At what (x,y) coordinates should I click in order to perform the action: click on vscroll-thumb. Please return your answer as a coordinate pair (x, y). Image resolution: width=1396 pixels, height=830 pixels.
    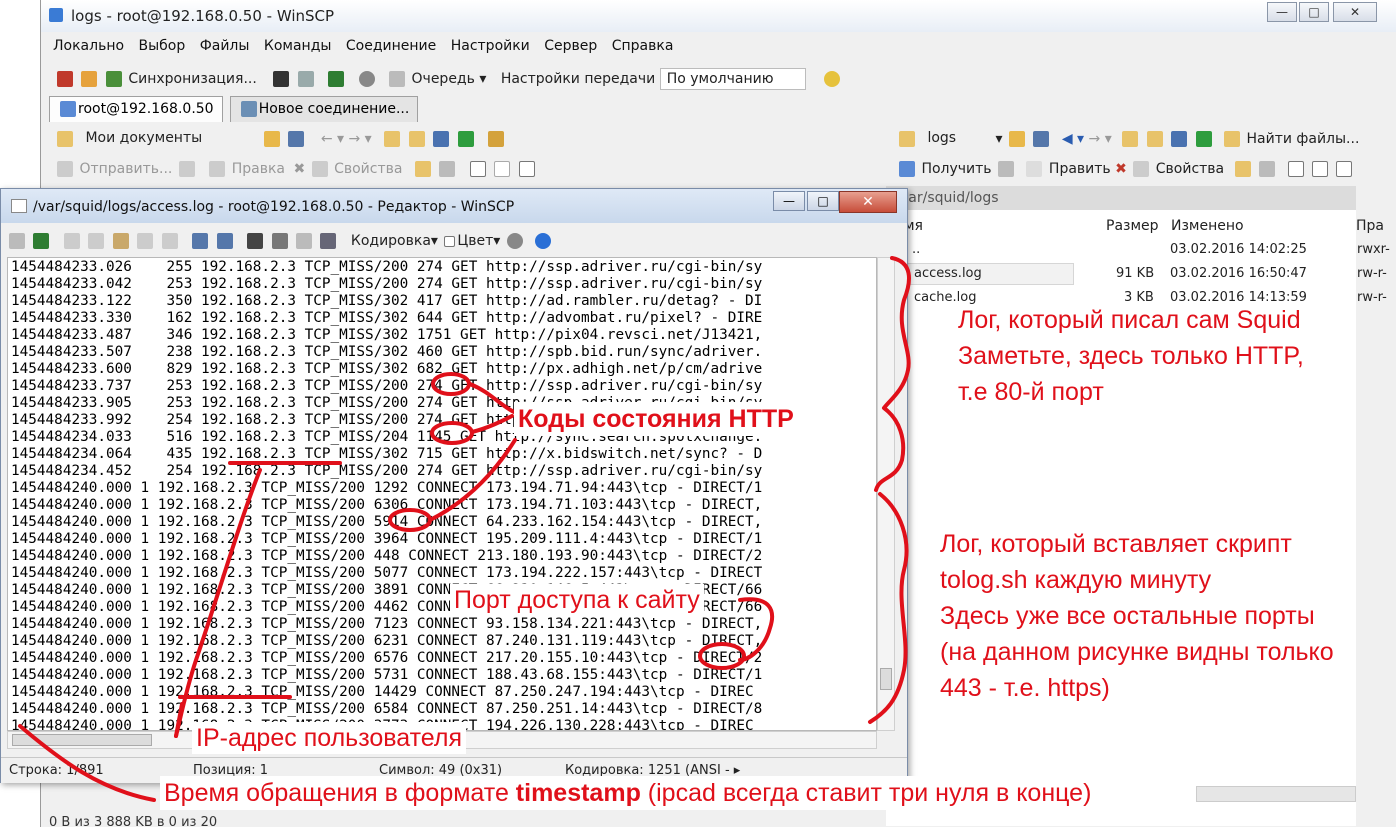
    Looking at the image, I should click on (886, 679).